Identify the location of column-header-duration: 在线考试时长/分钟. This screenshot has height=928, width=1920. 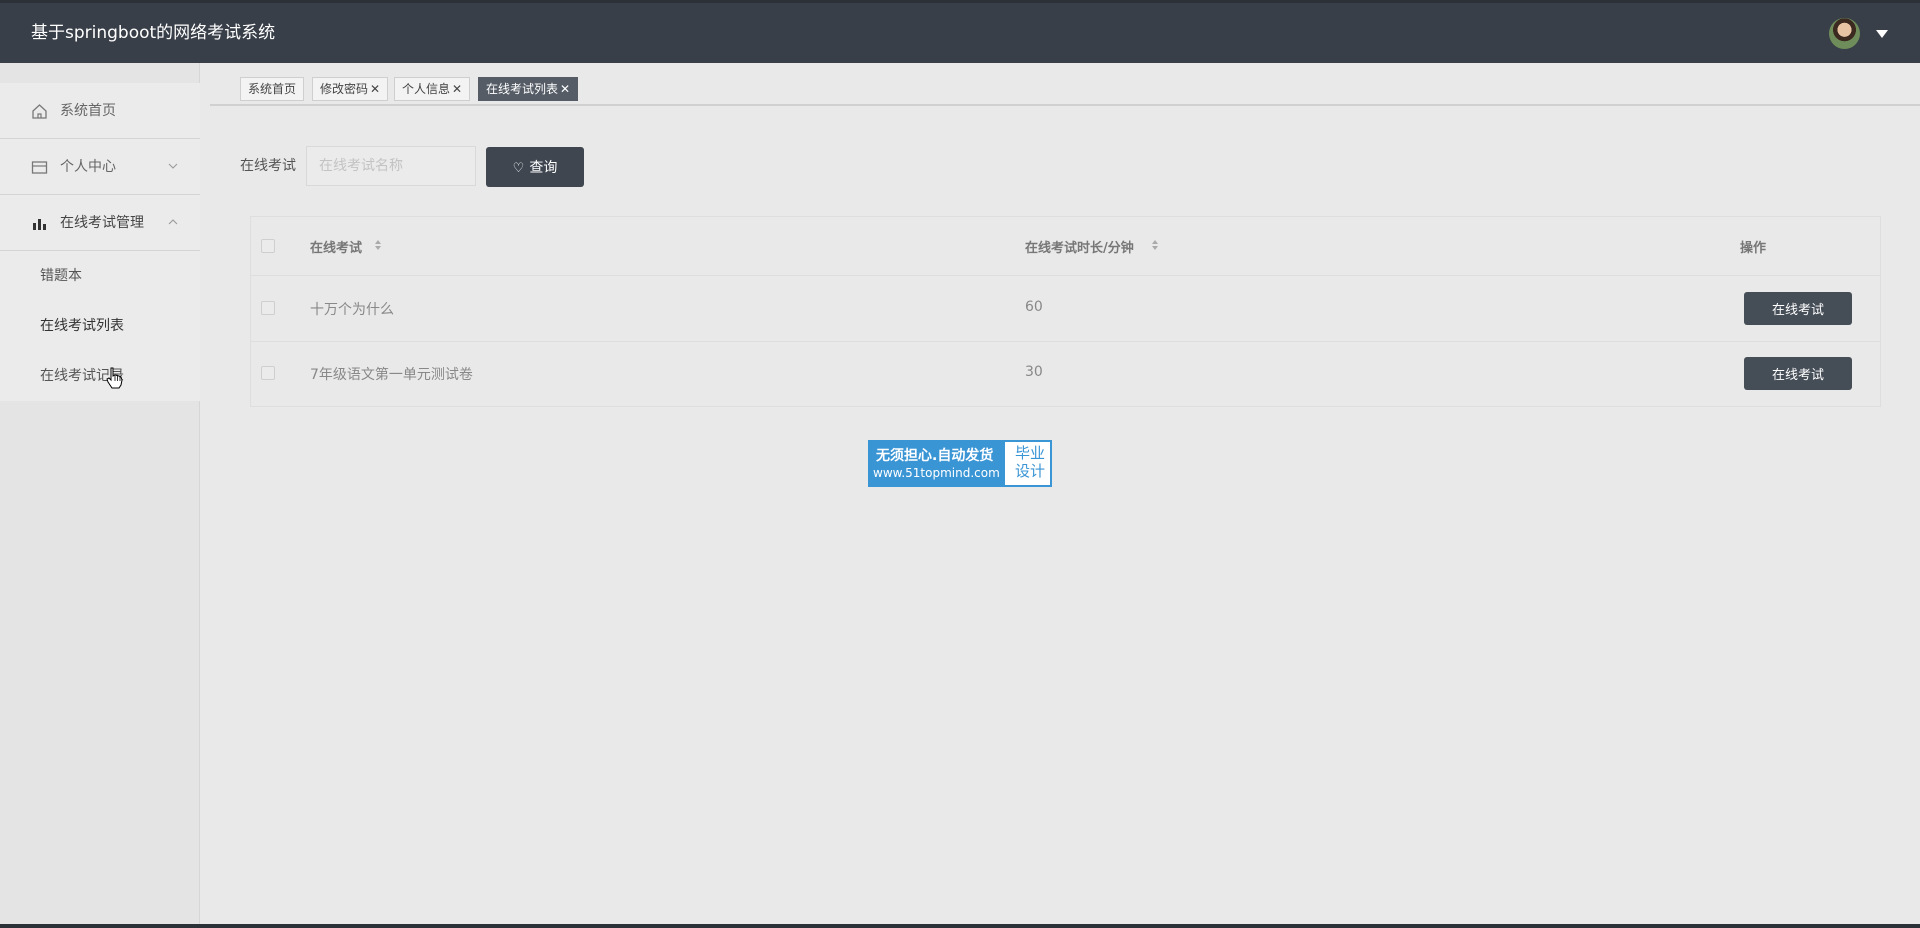
(1079, 248).